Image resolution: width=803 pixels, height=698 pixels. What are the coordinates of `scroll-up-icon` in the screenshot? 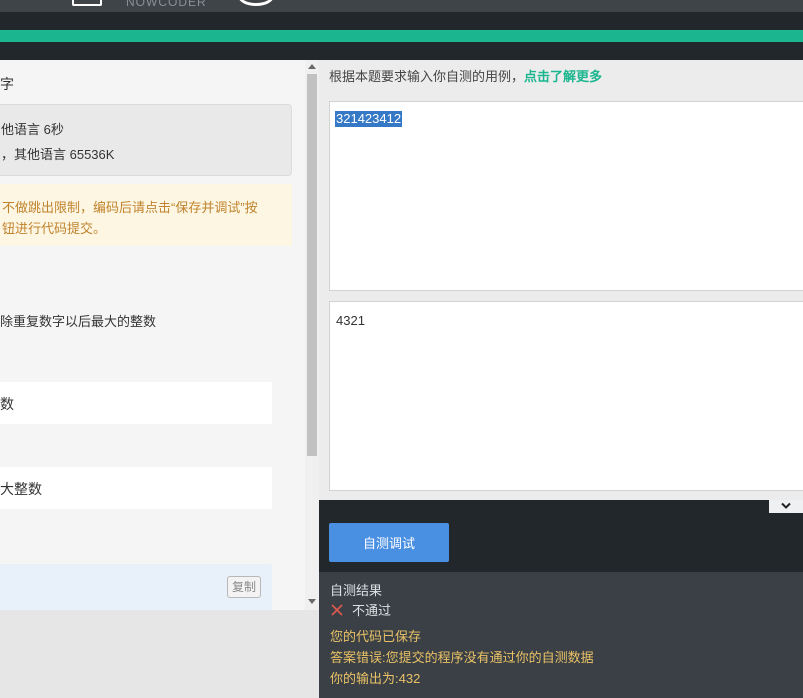 It's located at (312, 66).